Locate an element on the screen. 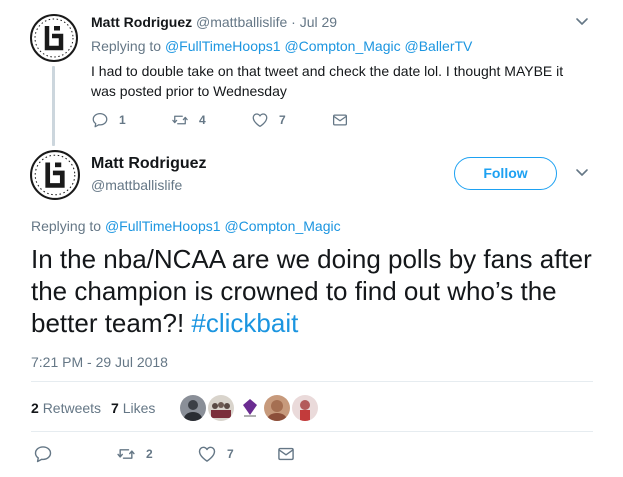 Image resolution: width=623 pixels, height=477 pixels. likes-count: 7 is located at coordinates (115, 408).